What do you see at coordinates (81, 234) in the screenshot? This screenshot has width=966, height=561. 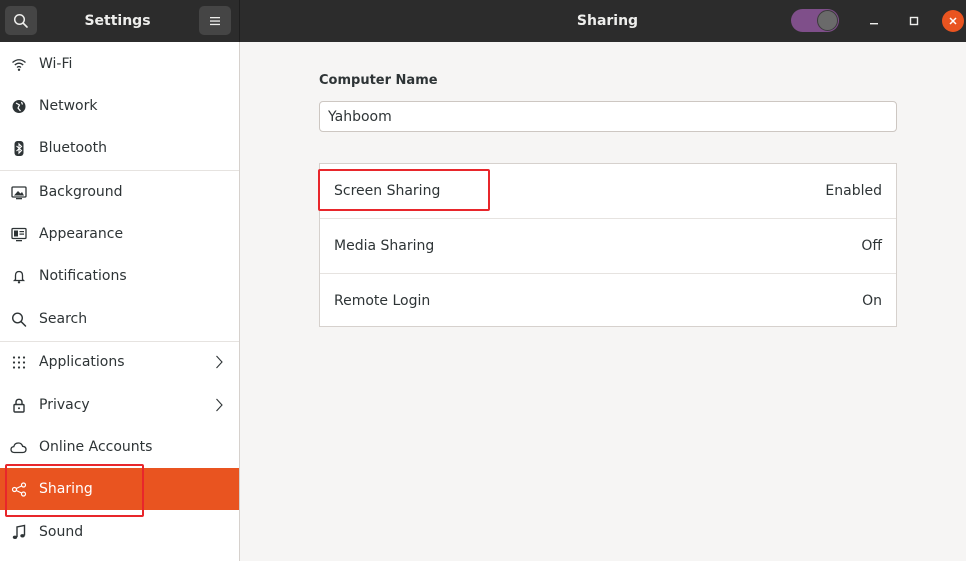 I see `sidebar-item-label: Appearance` at bounding box center [81, 234].